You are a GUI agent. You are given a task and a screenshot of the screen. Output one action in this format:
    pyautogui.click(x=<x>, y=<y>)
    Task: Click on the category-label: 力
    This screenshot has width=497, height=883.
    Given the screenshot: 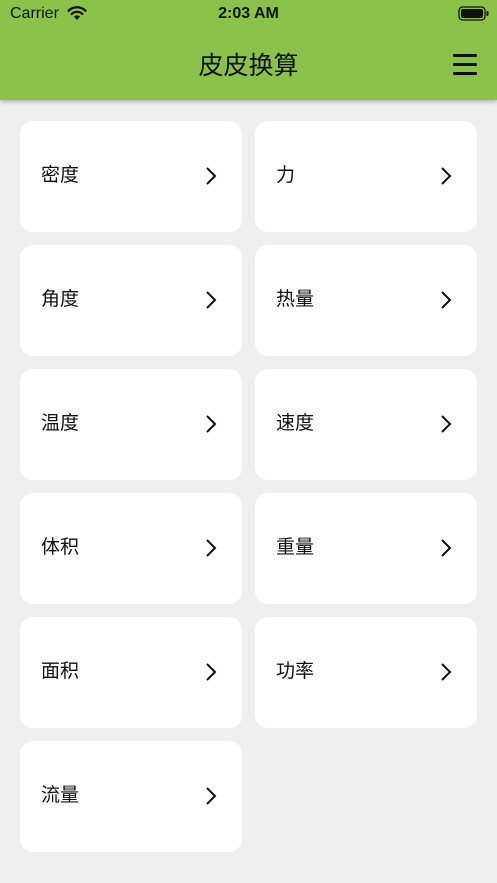 What is the action you would take?
    pyautogui.click(x=286, y=175)
    